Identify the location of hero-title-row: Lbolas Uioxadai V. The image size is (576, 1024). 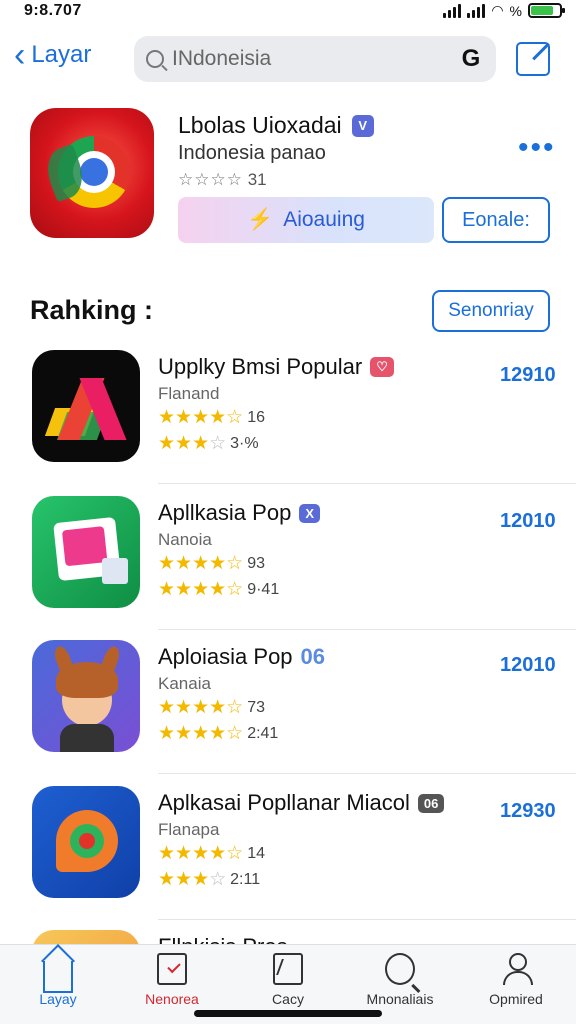
(276, 125).